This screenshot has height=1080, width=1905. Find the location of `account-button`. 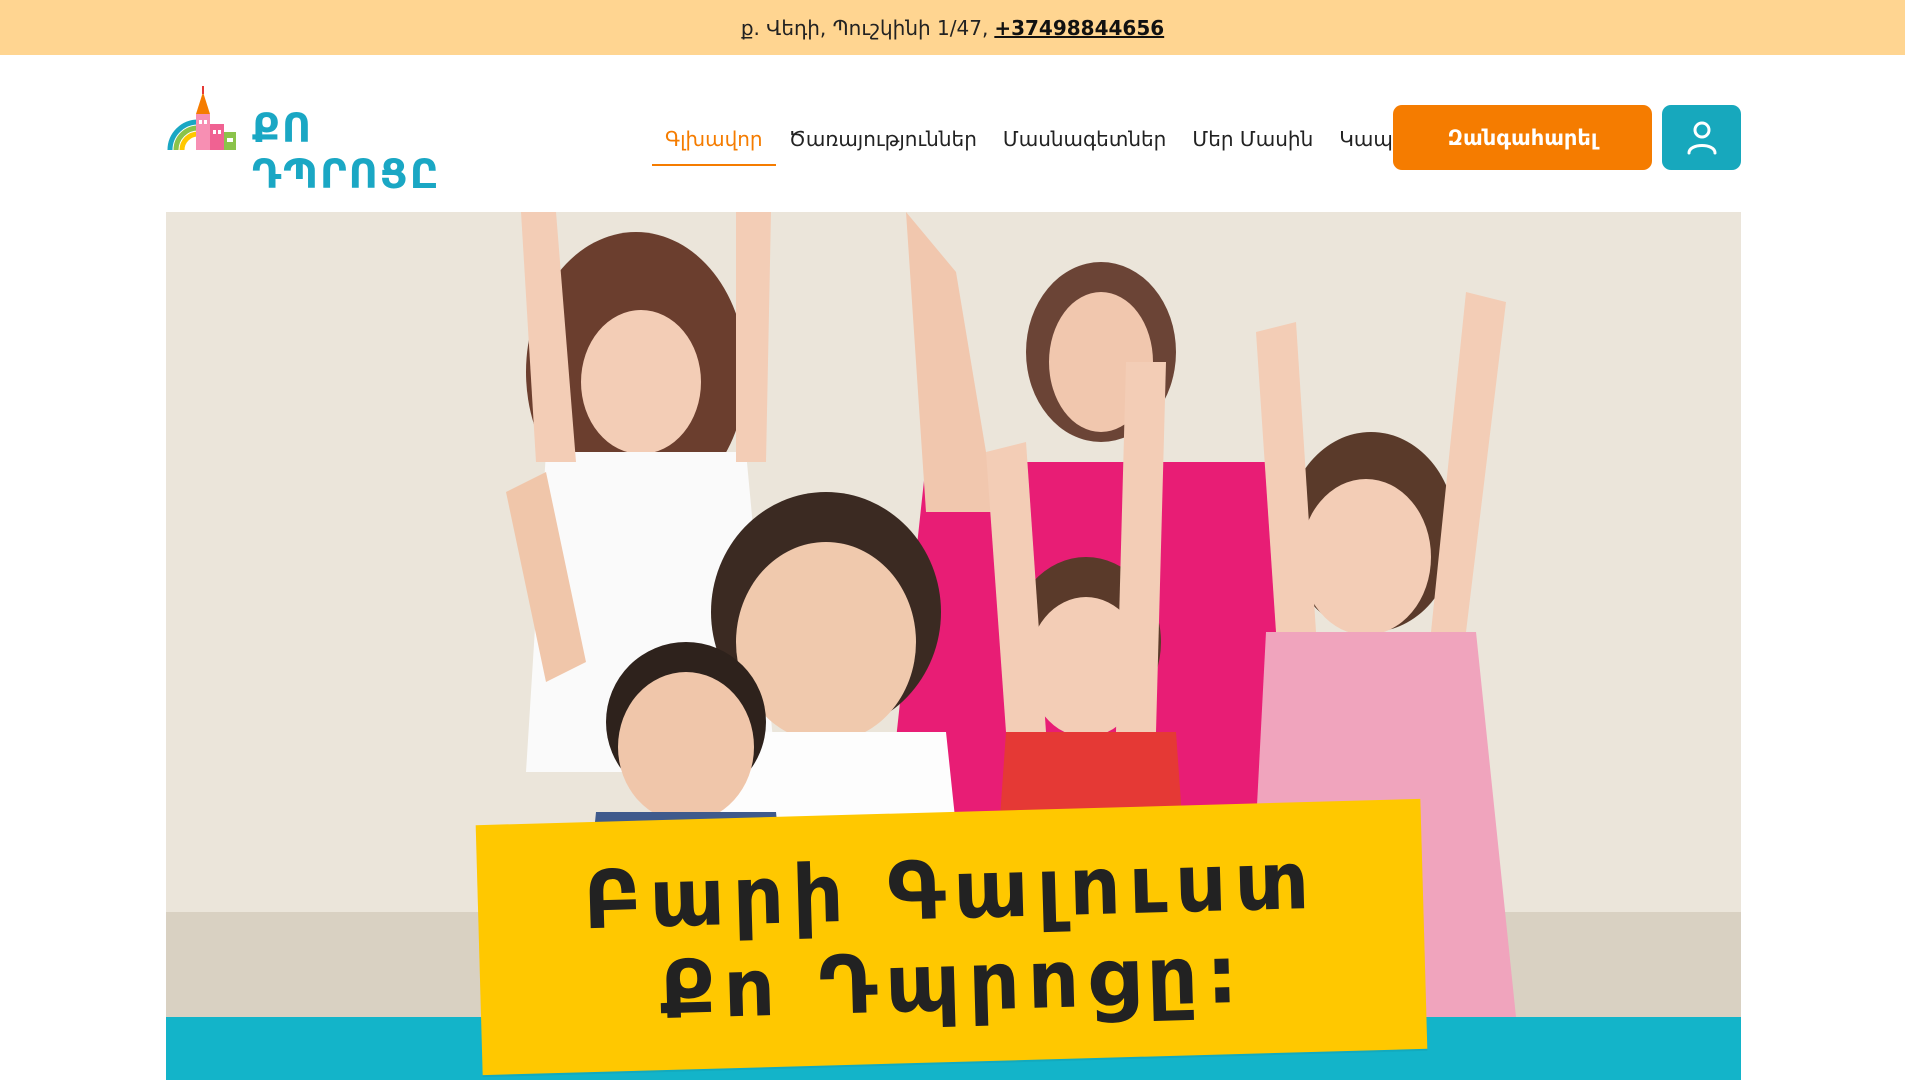

account-button is located at coordinates (1701, 137).